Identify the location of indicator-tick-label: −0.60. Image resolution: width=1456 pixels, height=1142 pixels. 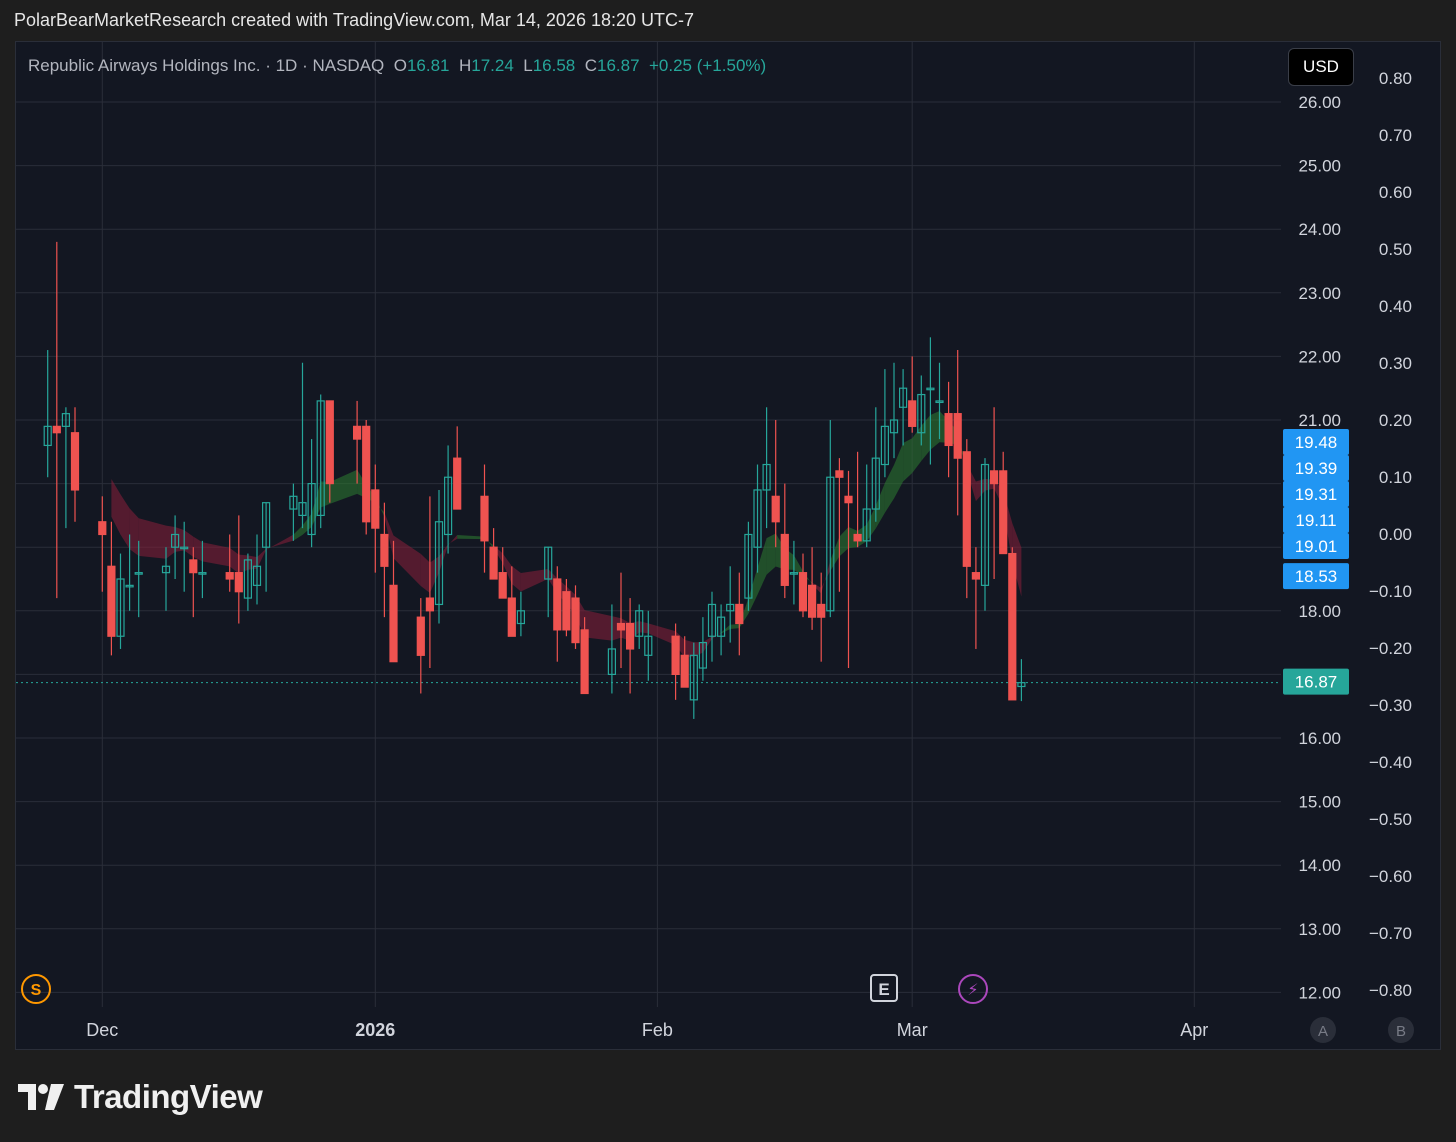
(1390, 876).